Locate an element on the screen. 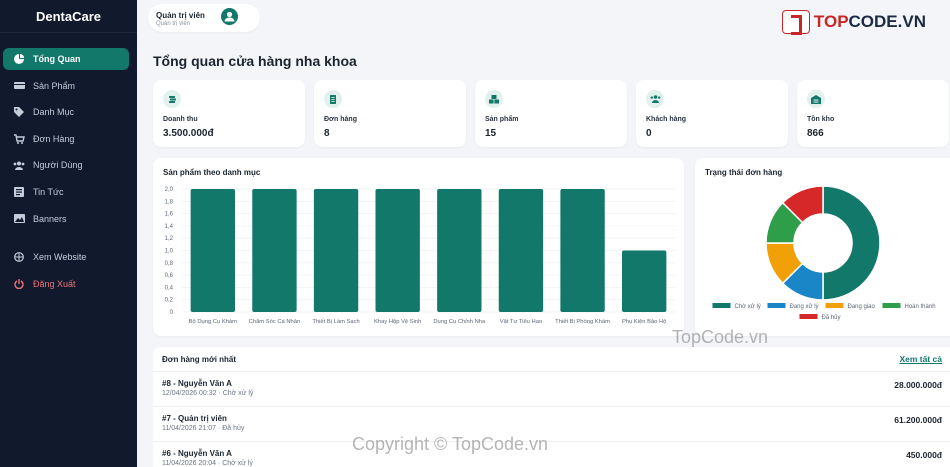 This screenshot has width=950, height=467. legend-label: Đang xử lý is located at coordinates (804, 306).